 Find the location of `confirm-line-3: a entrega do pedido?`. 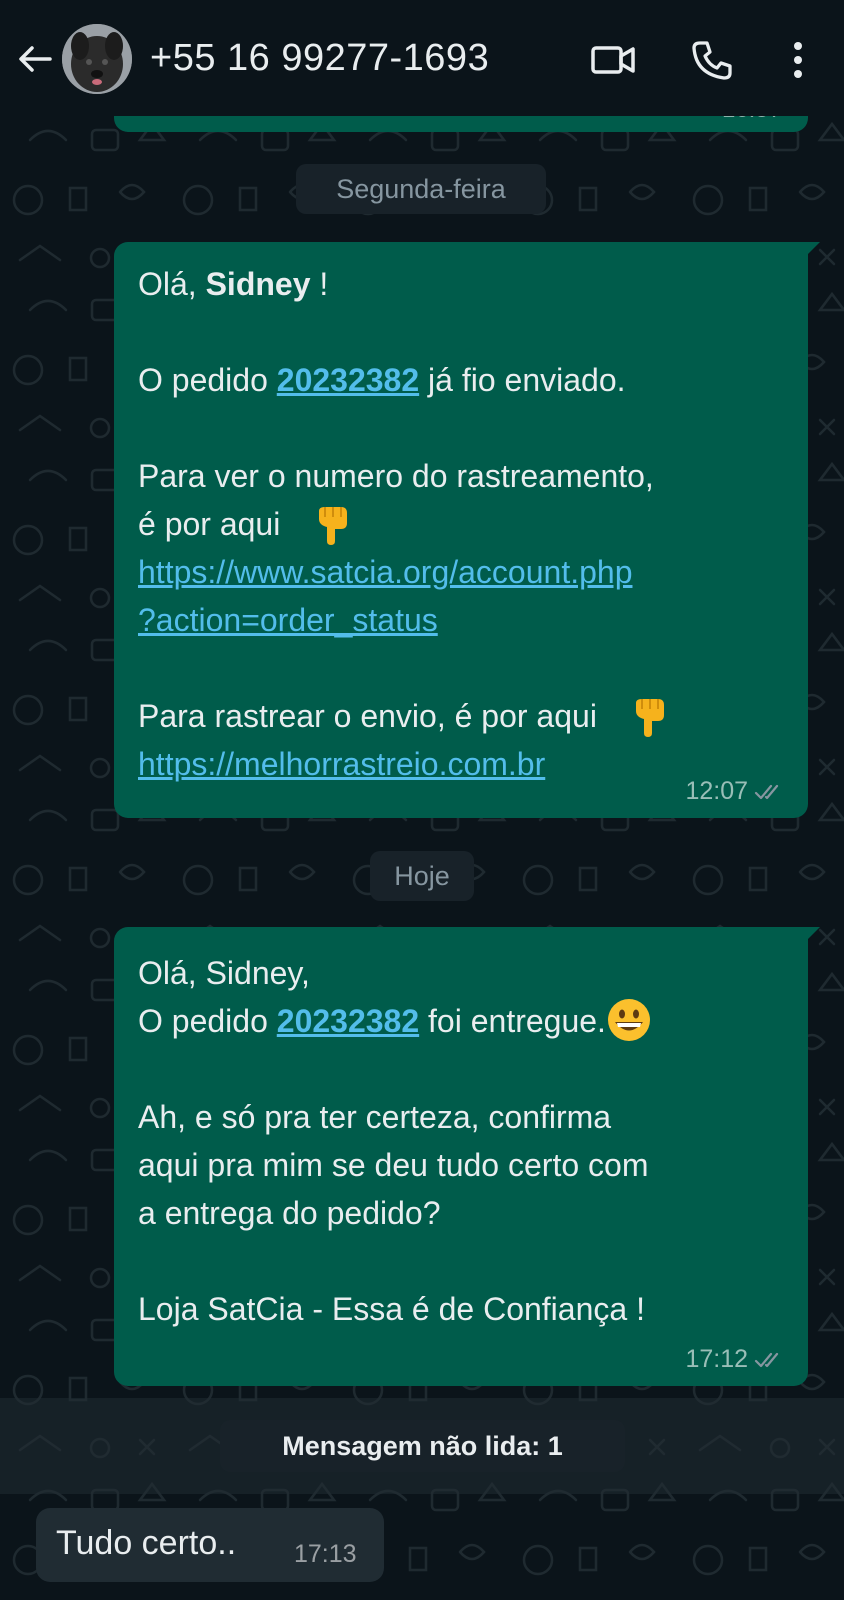

confirm-line-3: a entrega do pedido? is located at coordinates (289, 1213).